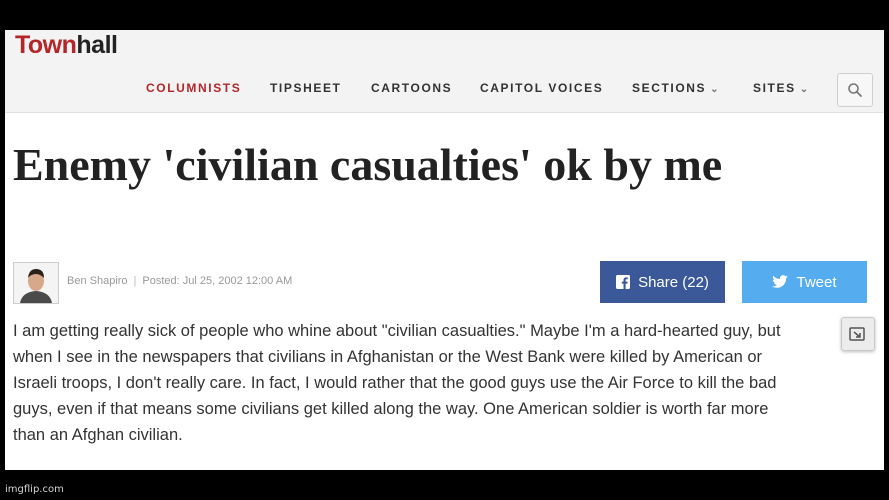  What do you see at coordinates (98, 435) in the screenshot?
I see `body-line: than an Afghan civilian.` at bounding box center [98, 435].